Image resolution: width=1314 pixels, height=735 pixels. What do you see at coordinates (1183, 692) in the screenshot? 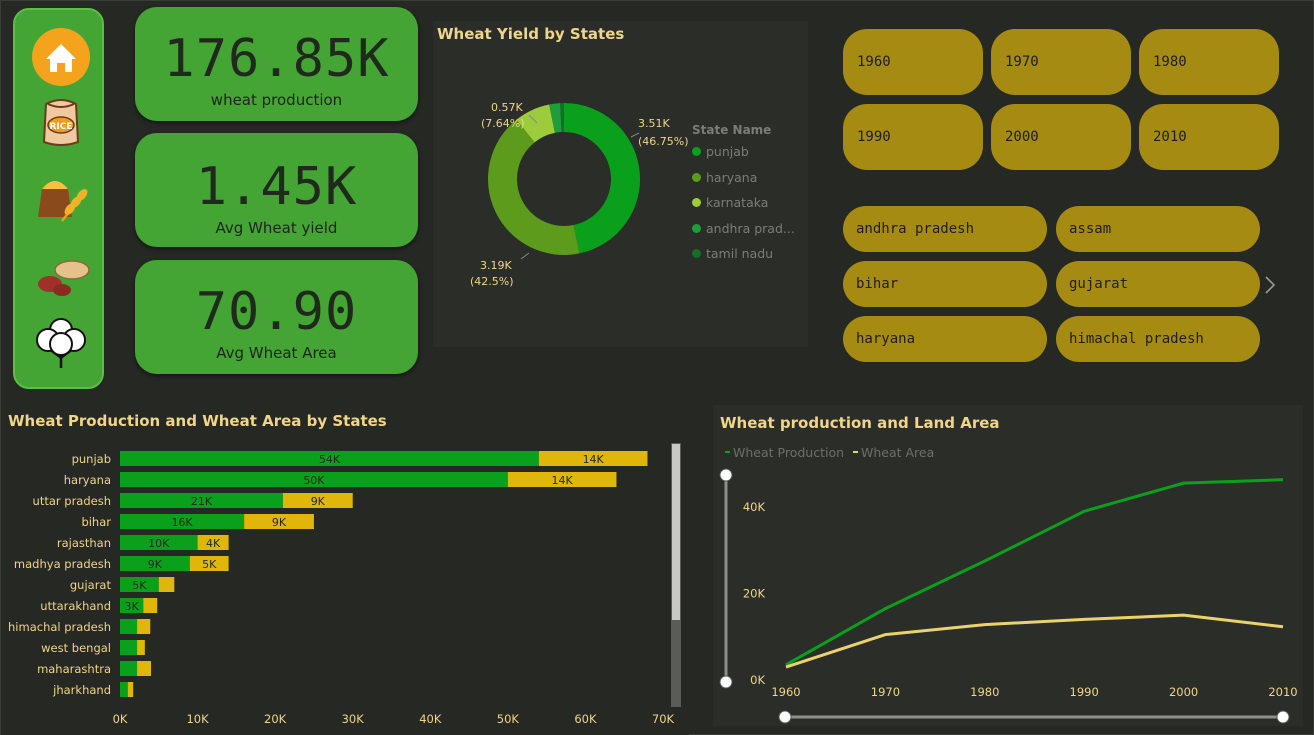
I see `x-tick-label: 2000` at bounding box center [1183, 692].